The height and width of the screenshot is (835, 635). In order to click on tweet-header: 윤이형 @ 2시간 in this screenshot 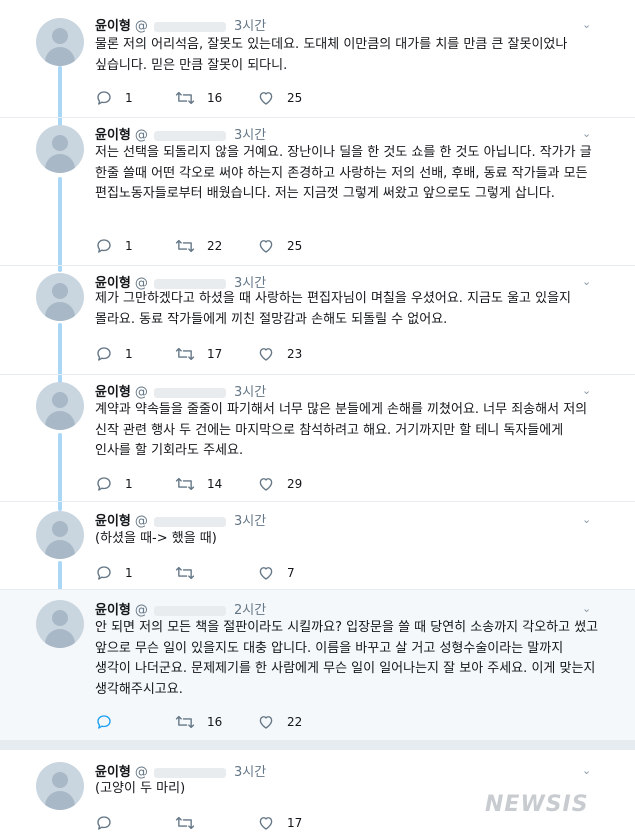, I will do `click(180, 609)`.